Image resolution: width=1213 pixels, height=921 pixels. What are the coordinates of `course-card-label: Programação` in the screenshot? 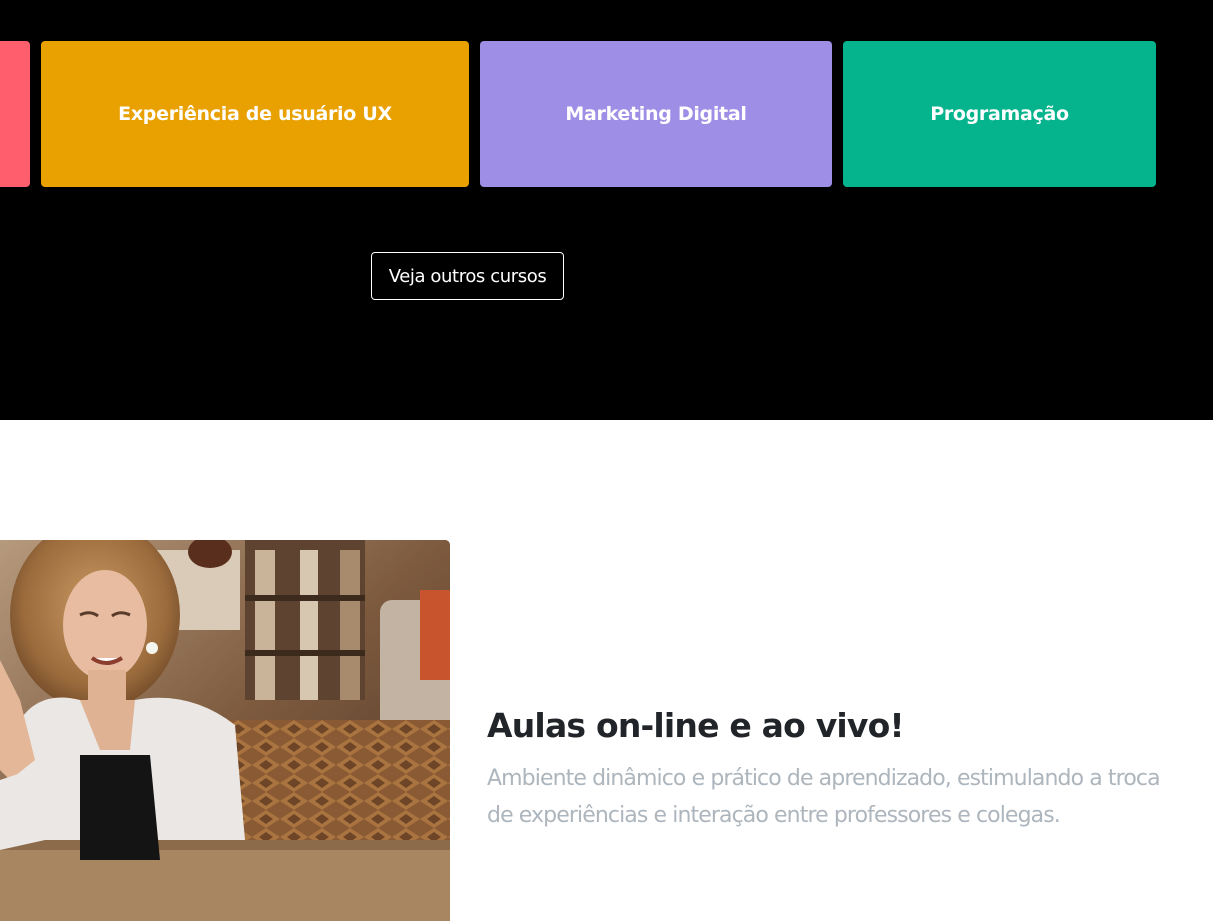 It's located at (999, 114).